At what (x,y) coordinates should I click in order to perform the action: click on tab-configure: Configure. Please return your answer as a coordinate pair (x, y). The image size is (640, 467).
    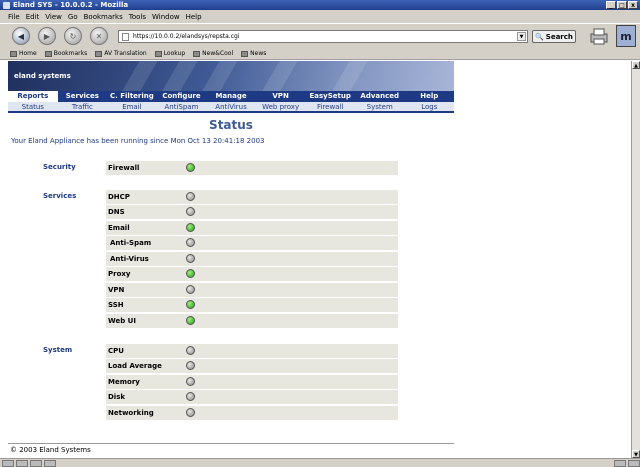
    Looking at the image, I should click on (182, 96).